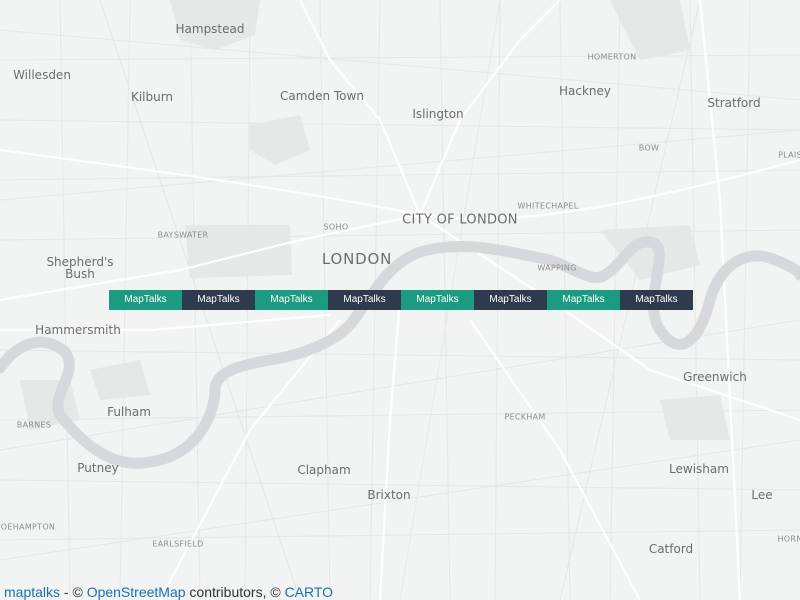 The image size is (800, 600). Describe the element at coordinates (80, 268) in the screenshot. I see `place-label-shepherds-bush: Shepherd's Bush` at that location.